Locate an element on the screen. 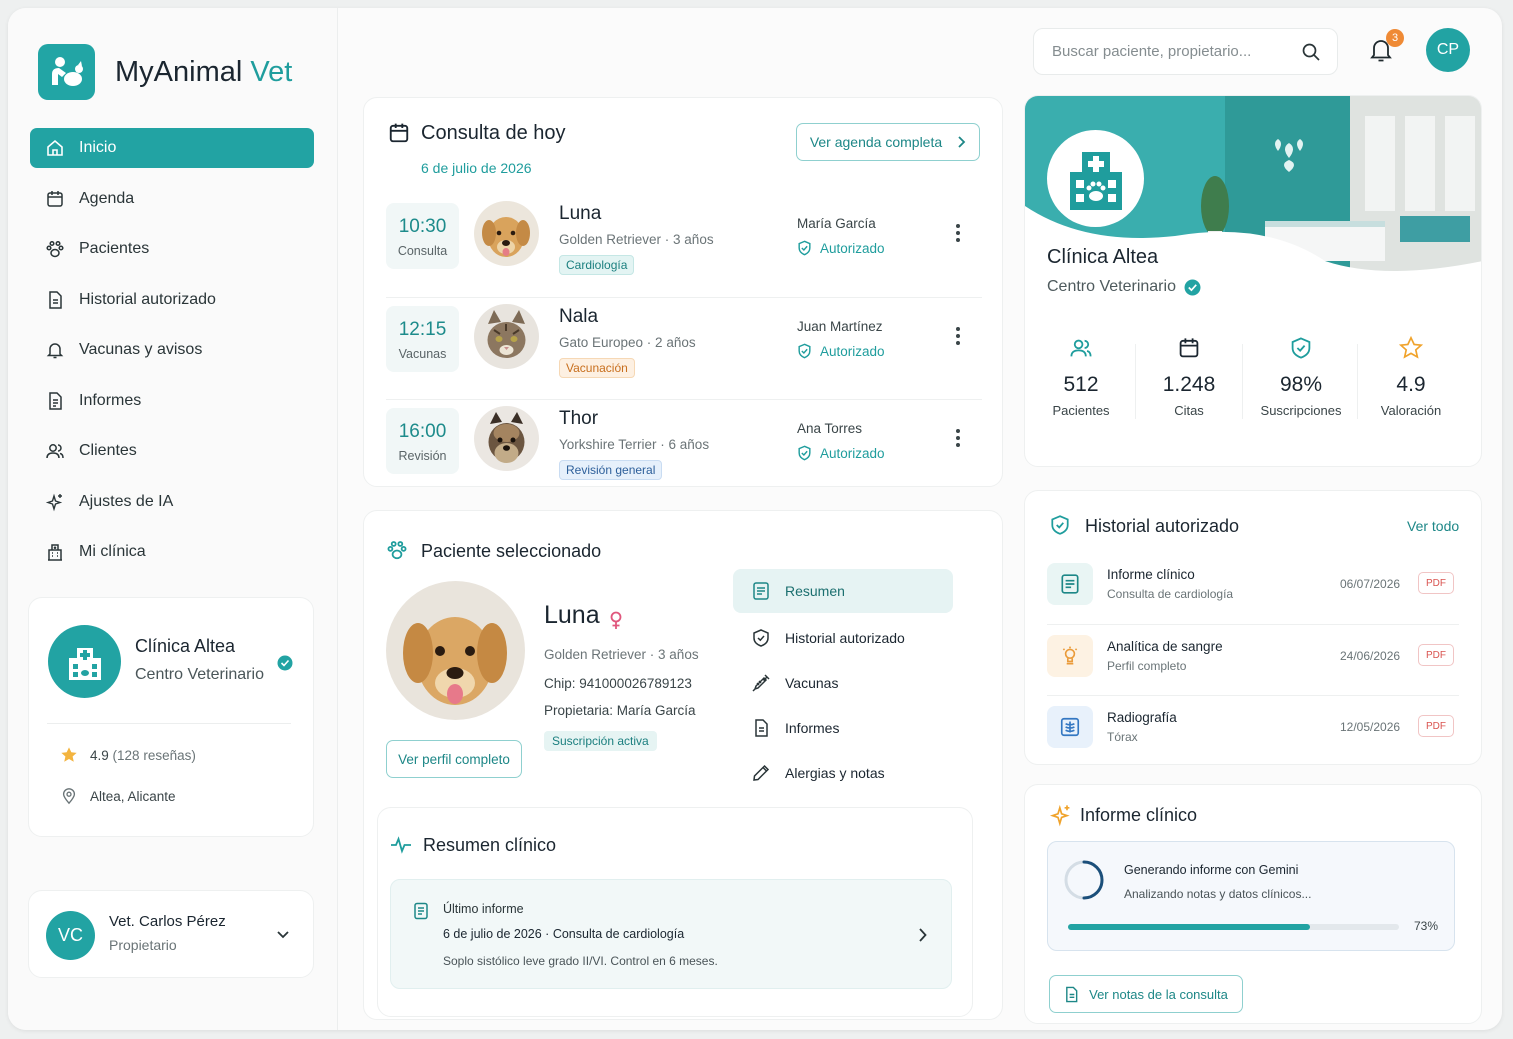 The height and width of the screenshot is (1039, 1513). view-notes-button: Ver notas de la consulta is located at coordinates (1146, 994).